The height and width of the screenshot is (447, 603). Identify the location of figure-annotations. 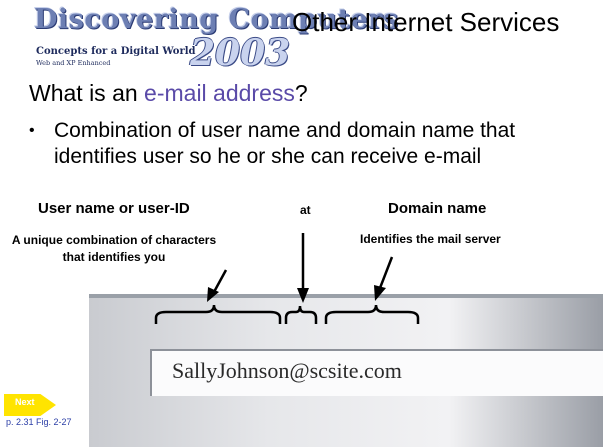
(287, 278).